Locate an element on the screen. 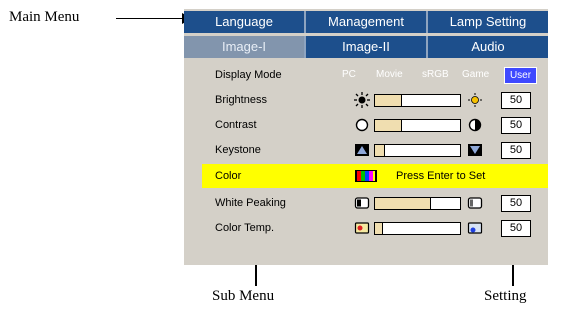 The image size is (563, 309). keystone-up-icon is located at coordinates (362, 150).